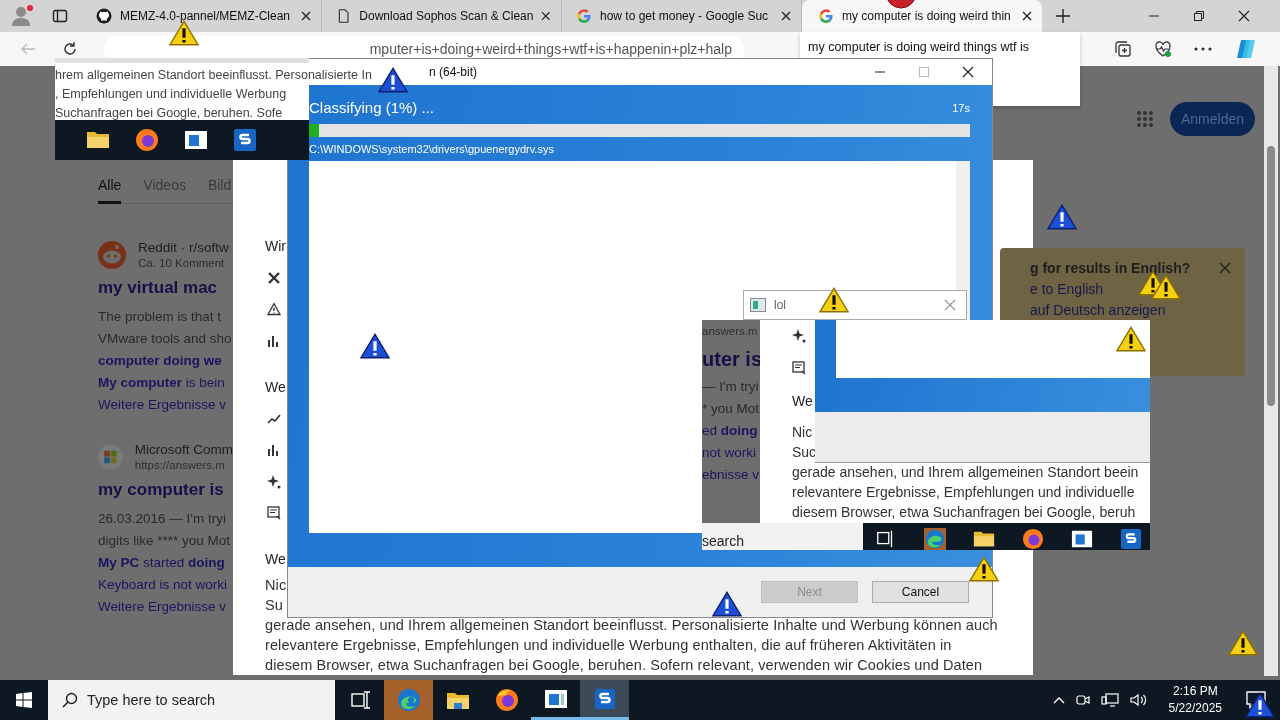  What do you see at coordinates (964, 512) in the screenshot?
I see `panel-text-line: diesem Browser, etwa Suchanfragen bei Google, beruh` at bounding box center [964, 512].